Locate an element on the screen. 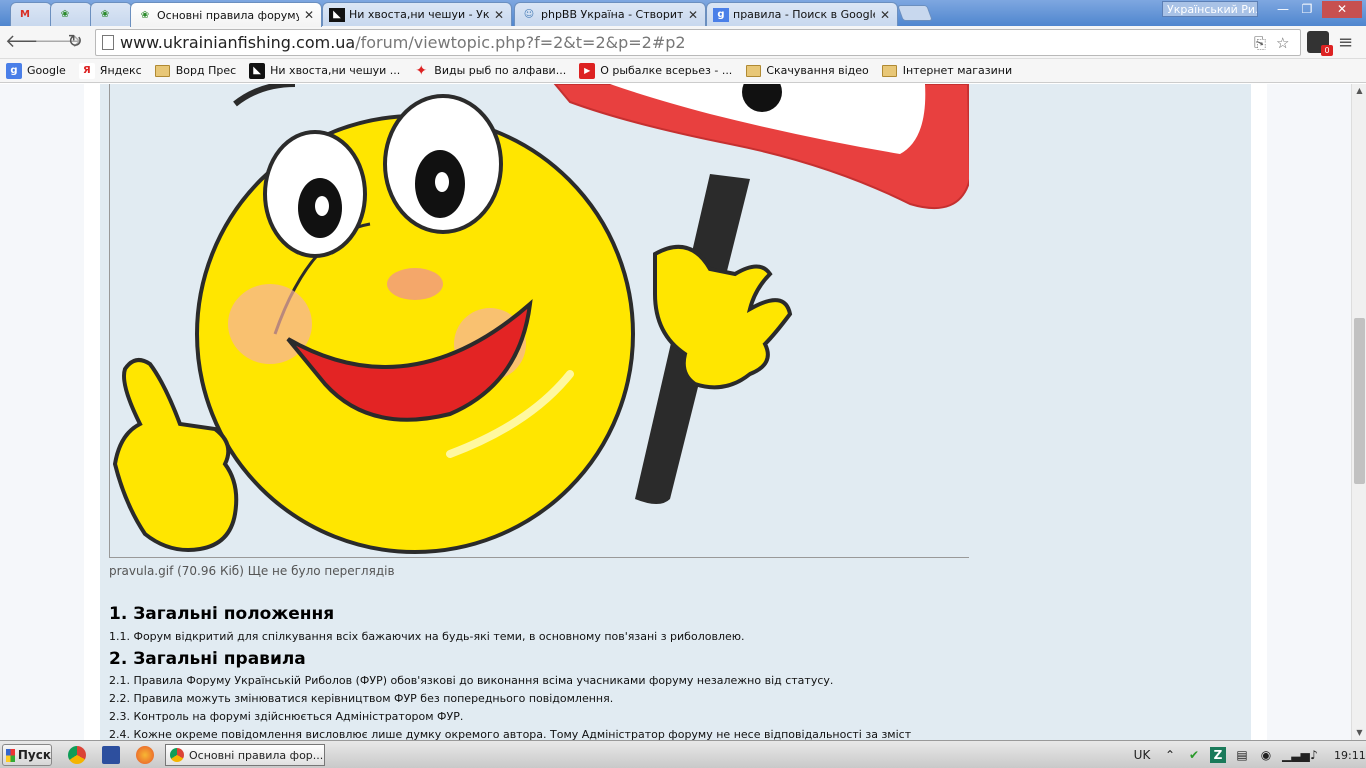 Image resolution: width=1366 pixels, height=768 pixels. tab-phpbb: ☺ phpBB Україна - Створити п ✕ is located at coordinates (610, 14).